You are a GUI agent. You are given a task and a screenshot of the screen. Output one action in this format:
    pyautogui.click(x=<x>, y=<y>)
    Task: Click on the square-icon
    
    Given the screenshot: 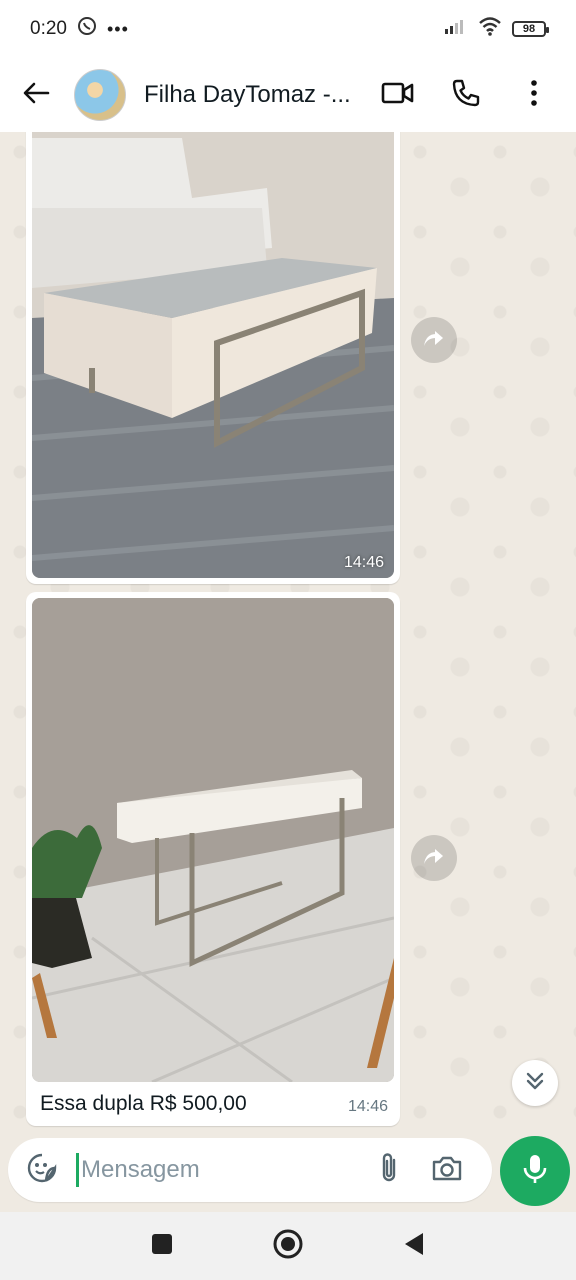 What is the action you would take?
    pyautogui.click(x=162, y=1246)
    